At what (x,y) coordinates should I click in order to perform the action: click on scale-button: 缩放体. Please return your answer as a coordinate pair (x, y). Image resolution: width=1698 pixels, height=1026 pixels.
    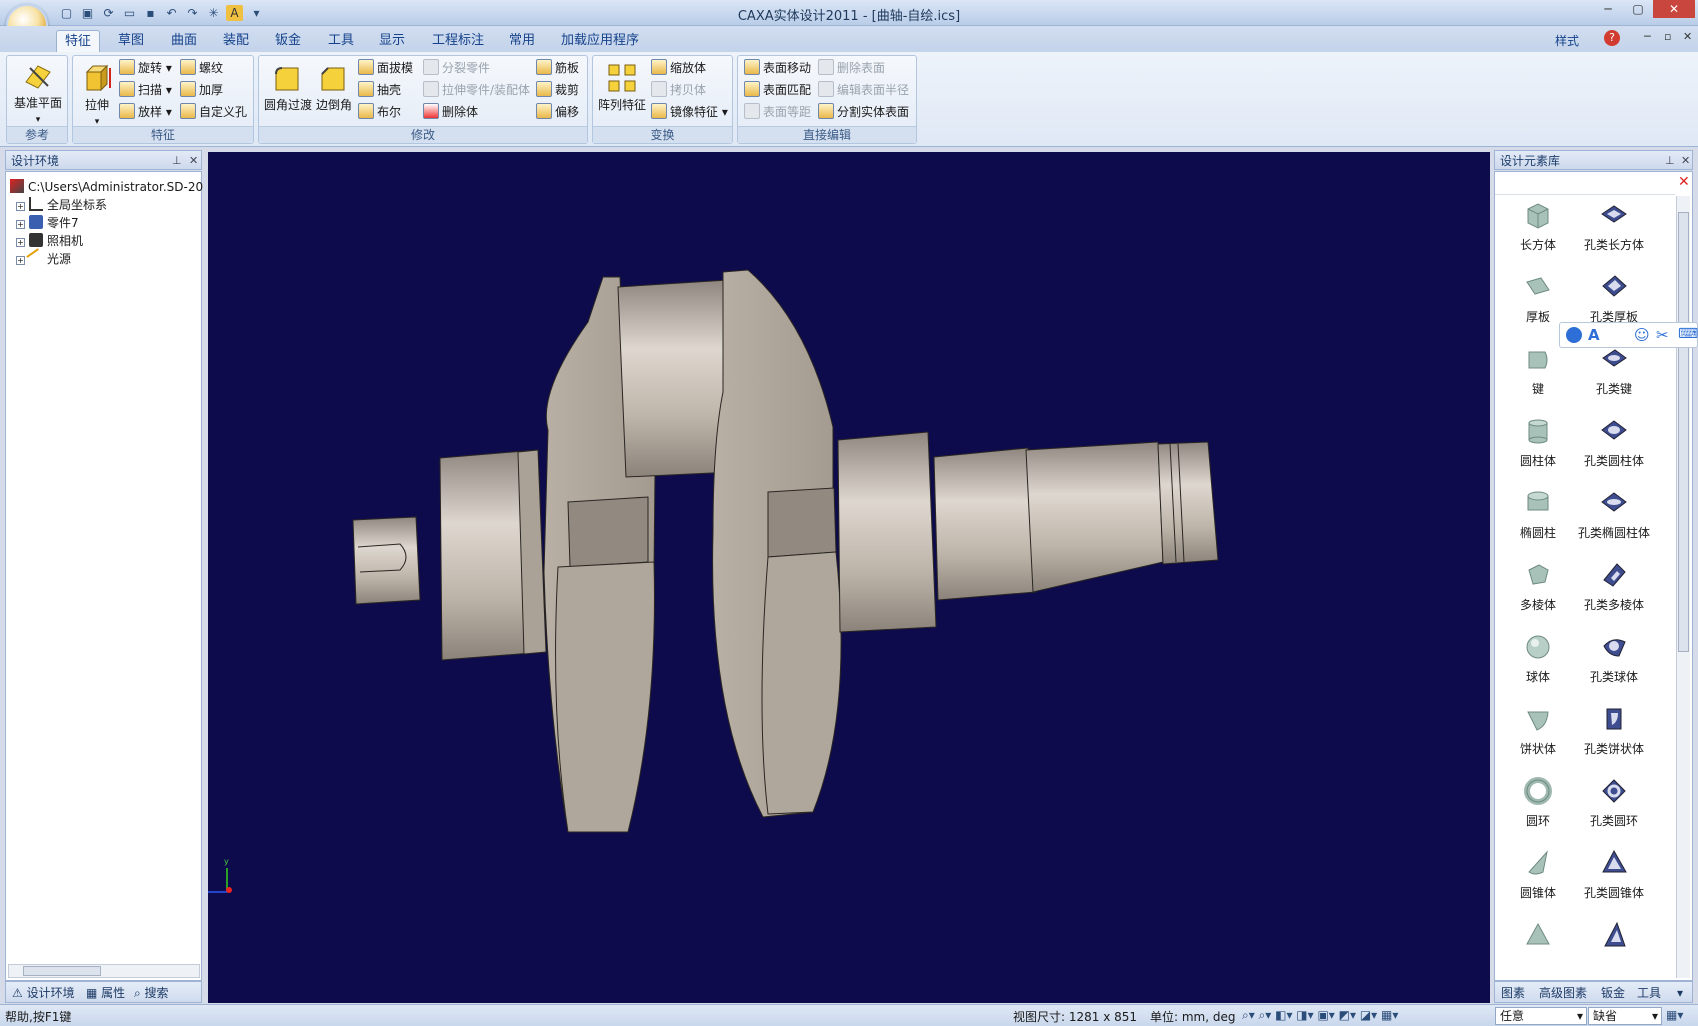
    Looking at the image, I should click on (678, 68).